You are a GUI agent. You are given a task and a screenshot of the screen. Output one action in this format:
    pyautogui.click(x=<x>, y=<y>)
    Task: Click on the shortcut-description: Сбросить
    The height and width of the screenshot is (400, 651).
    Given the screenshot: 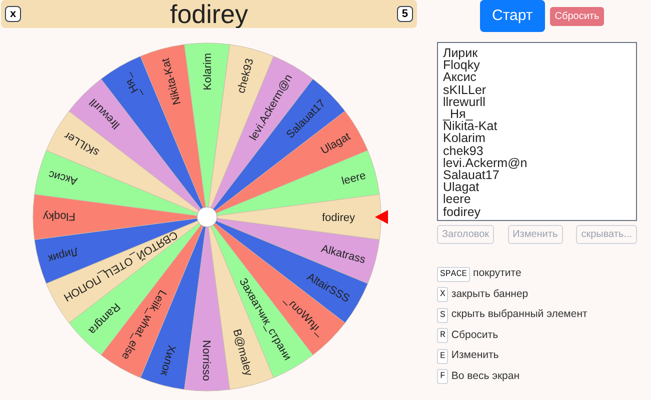 What is the action you would take?
    pyautogui.click(x=474, y=335)
    